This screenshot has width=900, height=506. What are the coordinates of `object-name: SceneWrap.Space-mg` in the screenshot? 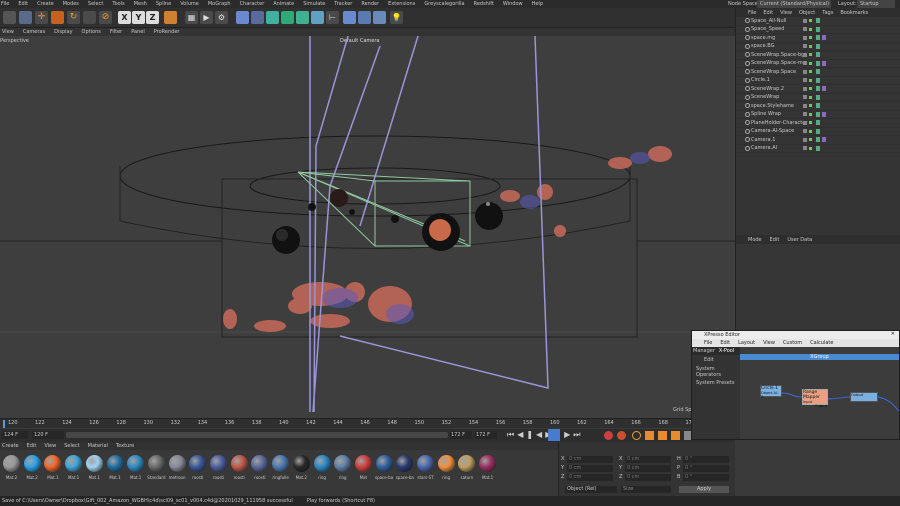 It's located at (778, 63).